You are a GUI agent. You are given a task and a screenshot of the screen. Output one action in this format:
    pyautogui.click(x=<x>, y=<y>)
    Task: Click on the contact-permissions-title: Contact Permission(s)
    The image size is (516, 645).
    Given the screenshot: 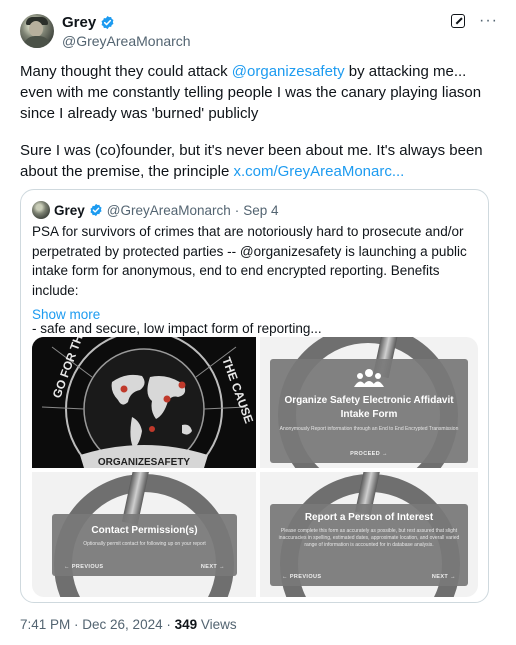 What is the action you would take?
    pyautogui.click(x=144, y=530)
    